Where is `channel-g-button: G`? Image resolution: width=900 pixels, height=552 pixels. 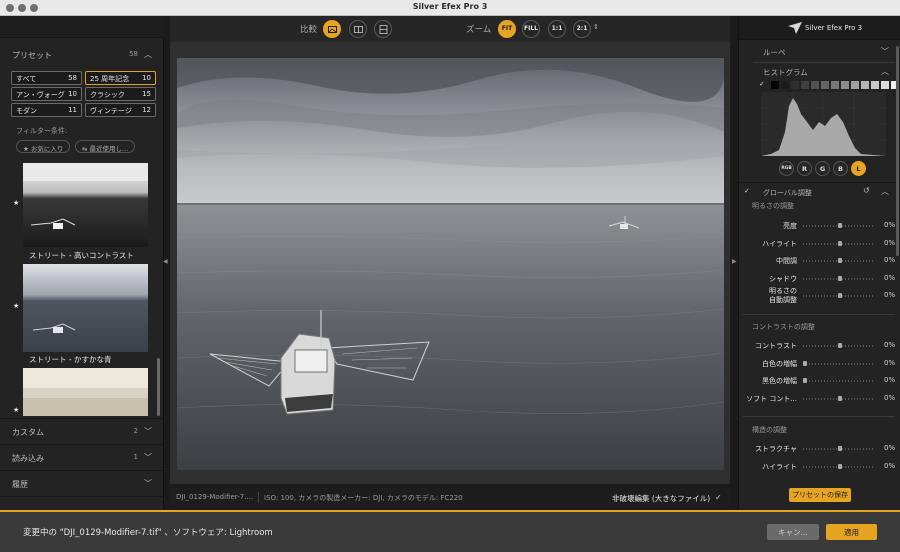 channel-g-button: G is located at coordinates (822, 168).